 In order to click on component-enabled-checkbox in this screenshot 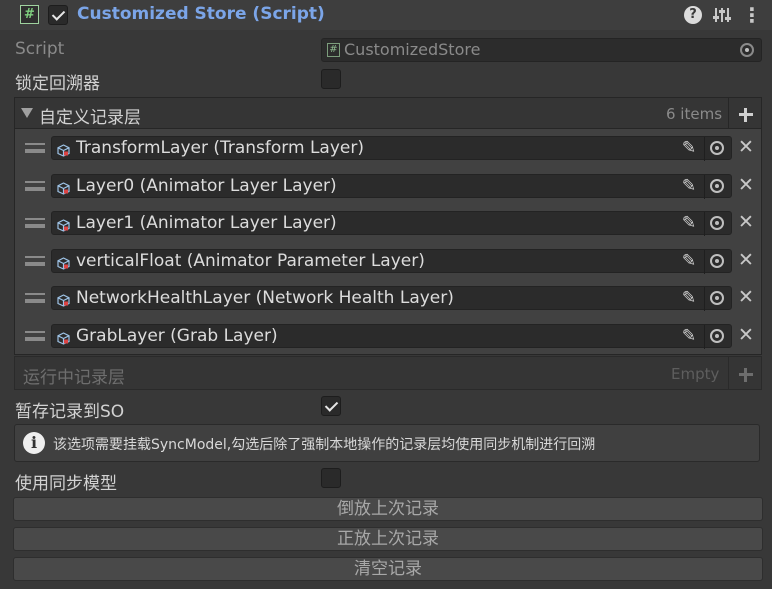, I will do `click(58, 15)`.